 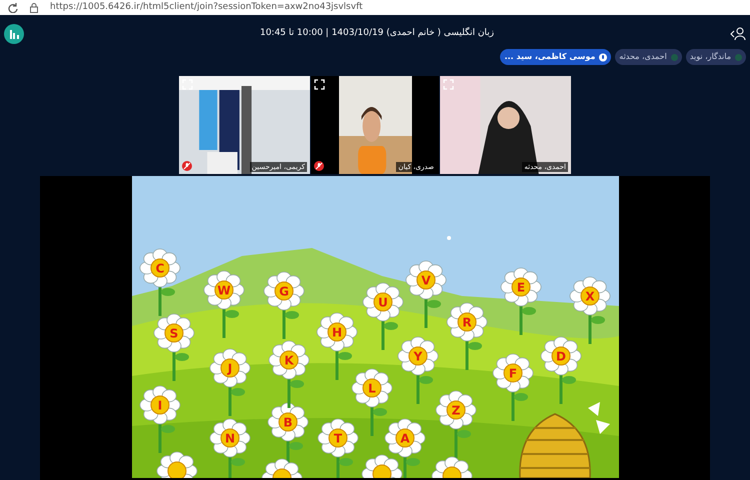 I want to click on user-icon, so click(x=738, y=34).